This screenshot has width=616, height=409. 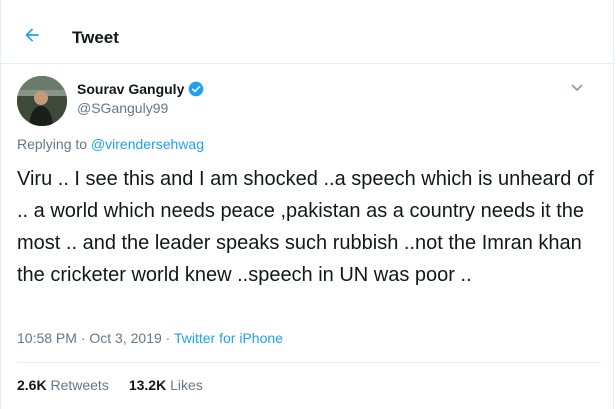 What do you see at coordinates (122, 108) in the screenshot?
I see `author-handle: @SGanguly99` at bounding box center [122, 108].